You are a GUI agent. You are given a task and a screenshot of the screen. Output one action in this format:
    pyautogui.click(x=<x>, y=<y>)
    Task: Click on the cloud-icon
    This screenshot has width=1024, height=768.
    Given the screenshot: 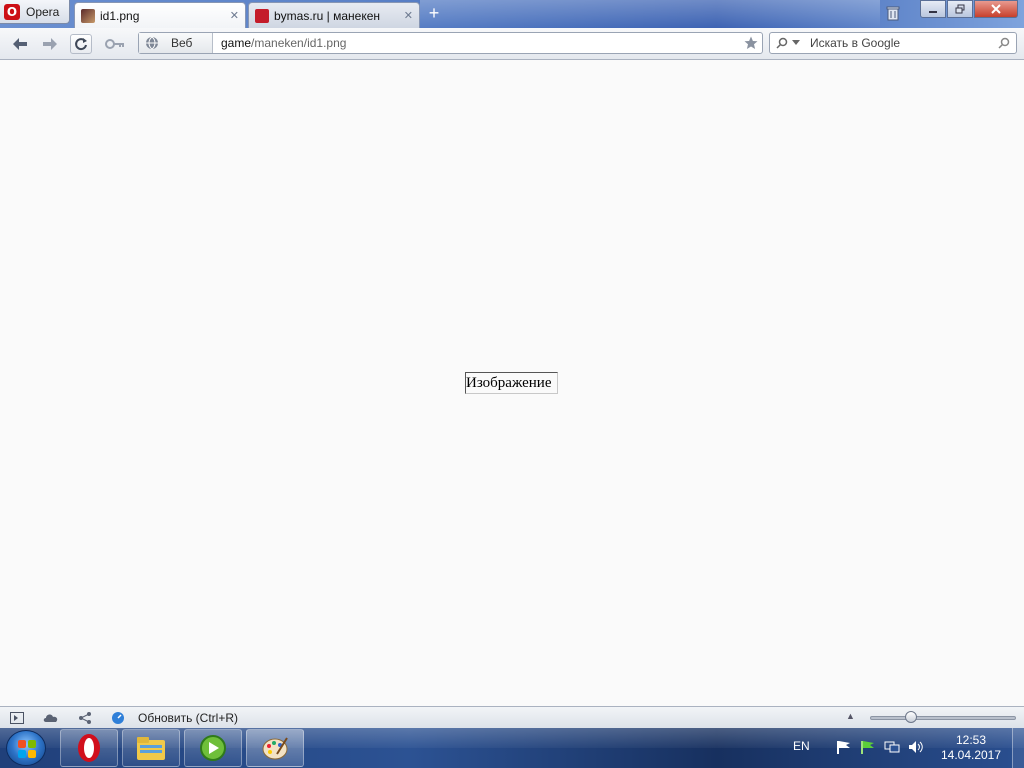 What is the action you would take?
    pyautogui.click(x=50, y=718)
    